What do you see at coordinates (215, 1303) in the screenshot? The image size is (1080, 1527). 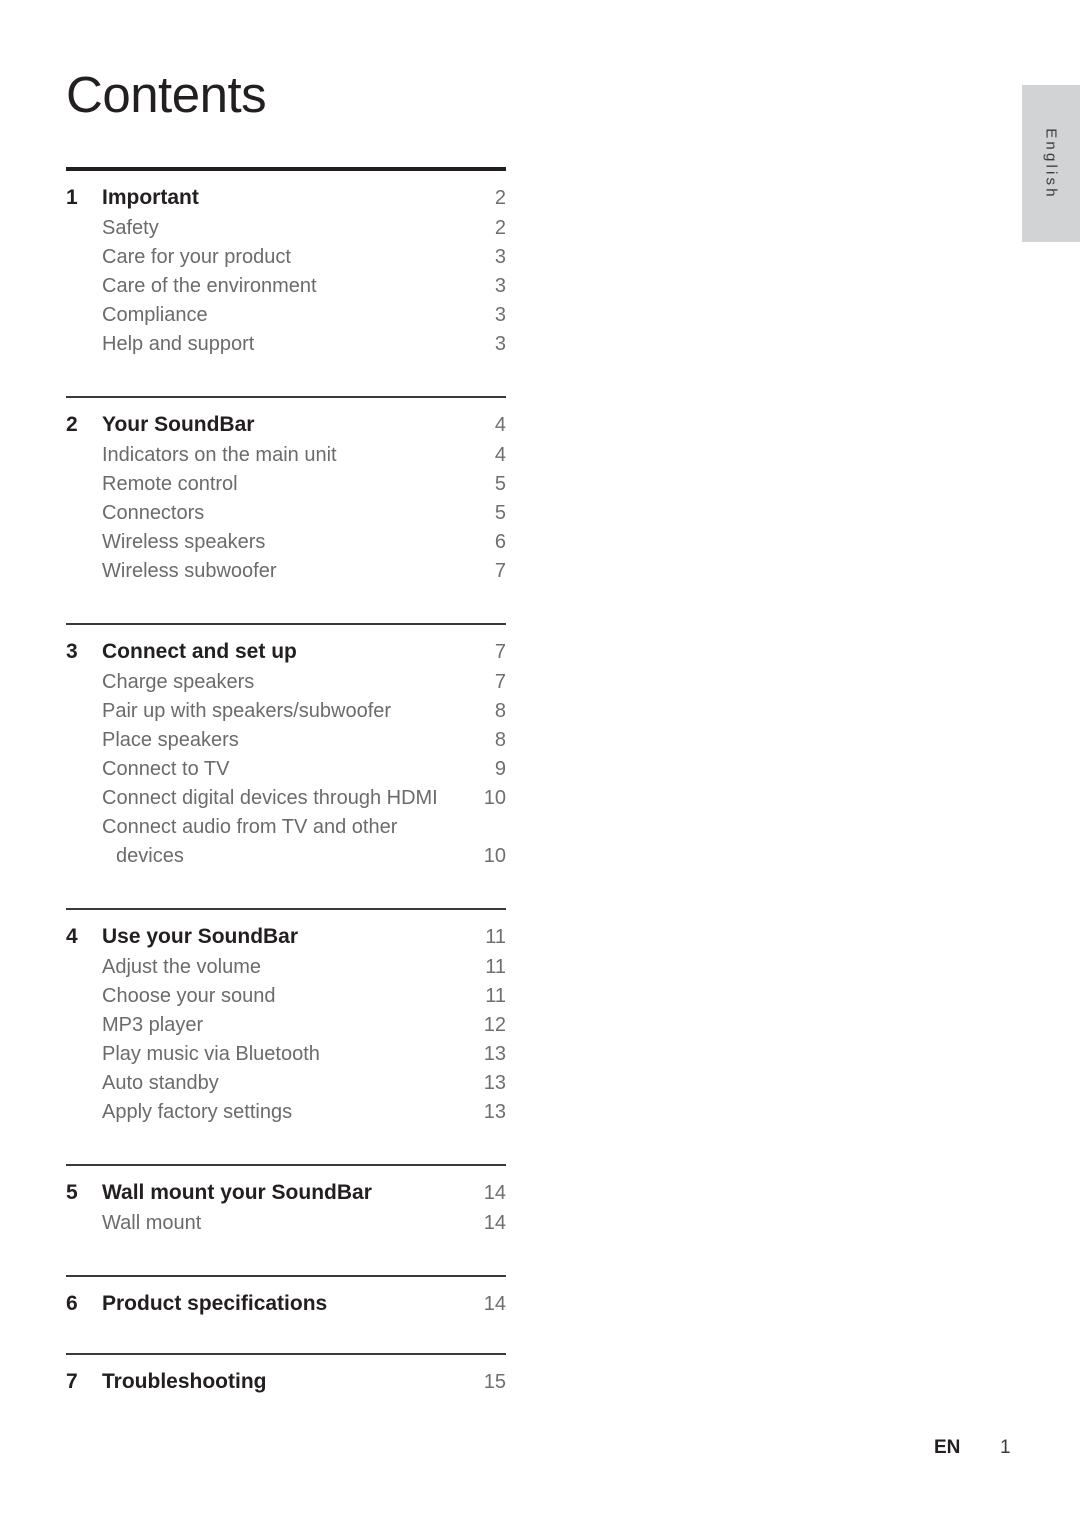 I see `section-title: Product specifications` at bounding box center [215, 1303].